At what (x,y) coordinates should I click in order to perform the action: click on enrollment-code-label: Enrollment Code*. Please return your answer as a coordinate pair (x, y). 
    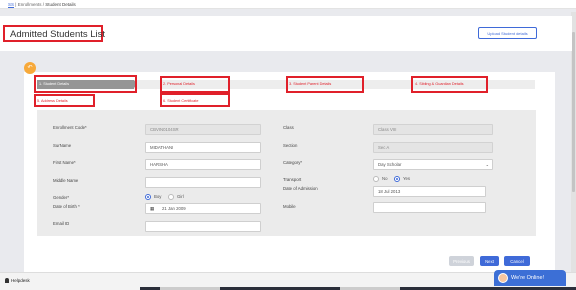
    Looking at the image, I should click on (70, 127).